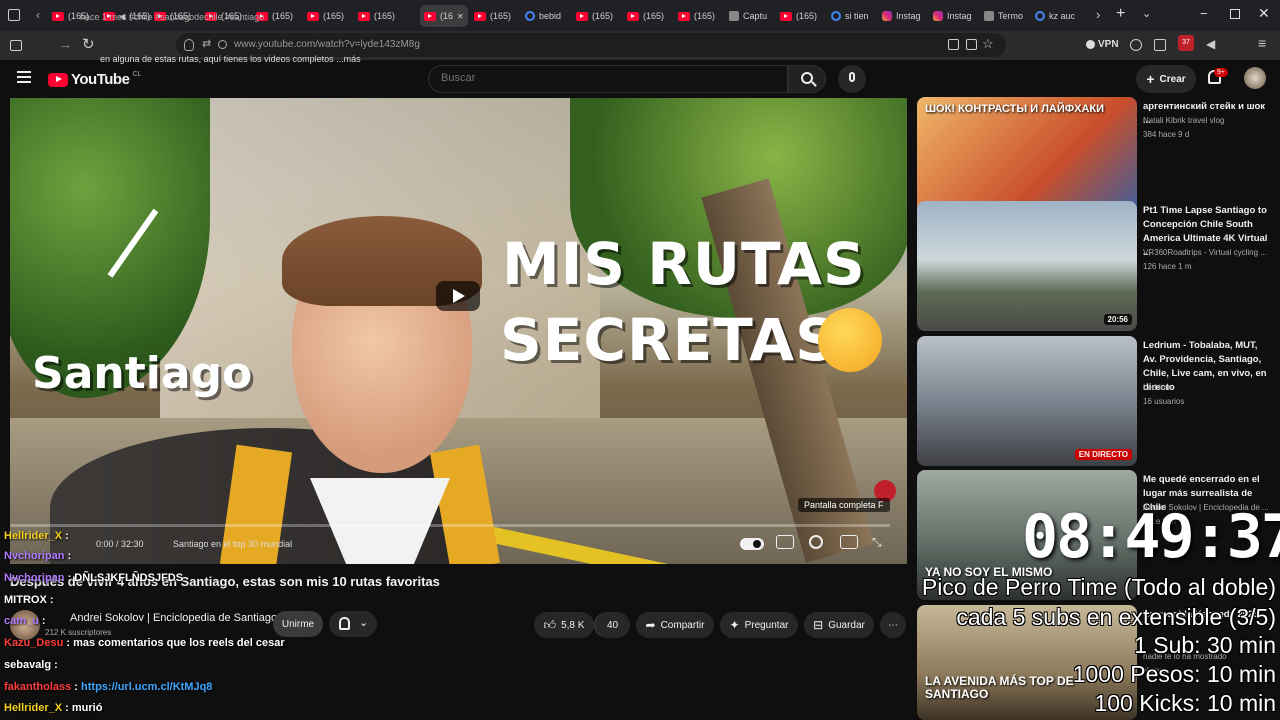 The image size is (1280, 720). What do you see at coordinates (1003, 16) in the screenshot?
I see `browser-tab: Termo` at bounding box center [1003, 16].